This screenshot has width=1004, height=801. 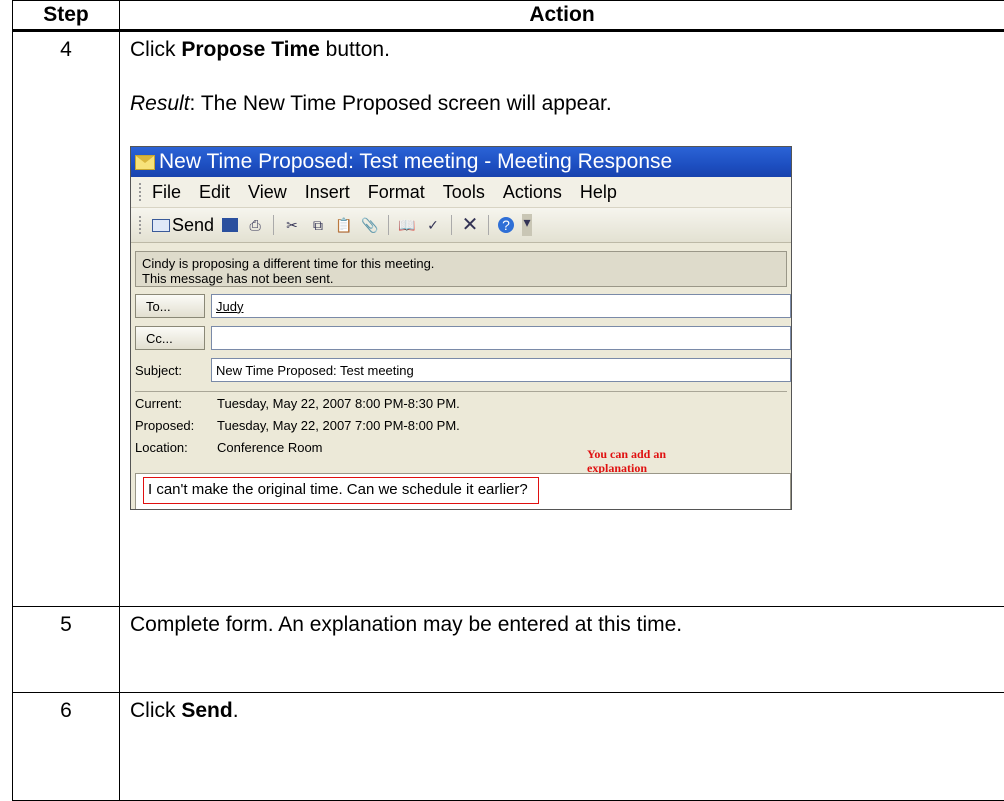 I want to click on table-header-row: Step Action, so click(x=508, y=16).